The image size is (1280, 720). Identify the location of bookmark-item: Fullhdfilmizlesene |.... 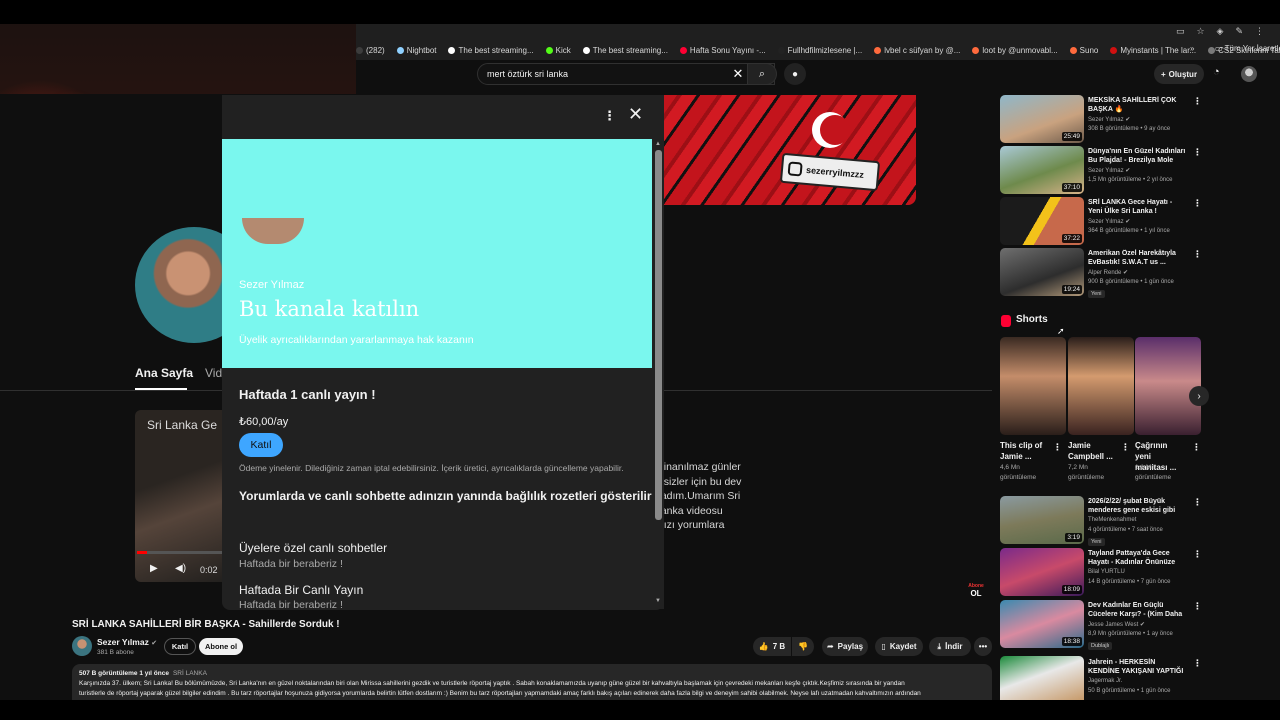
(819, 50).